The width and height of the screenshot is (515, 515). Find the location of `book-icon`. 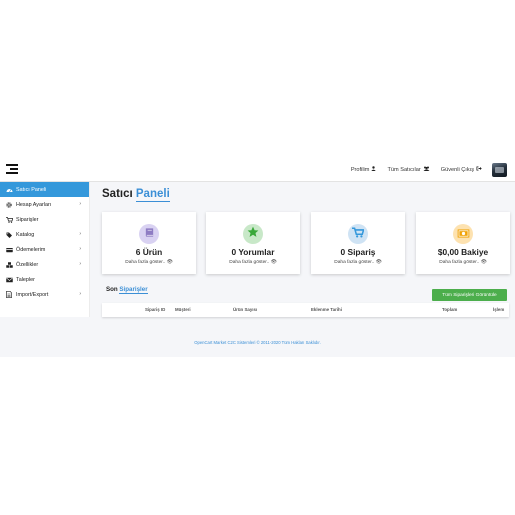

book-icon is located at coordinates (149, 234).